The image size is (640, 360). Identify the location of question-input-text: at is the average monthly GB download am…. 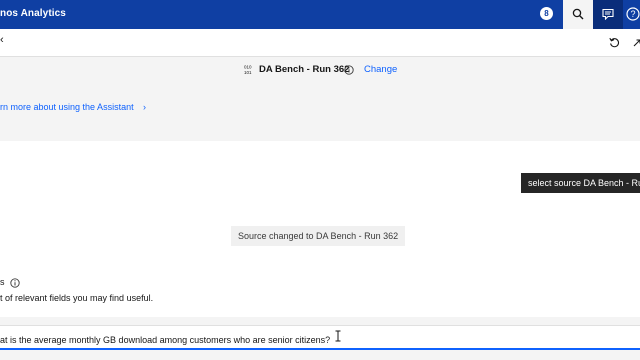
(165, 340).